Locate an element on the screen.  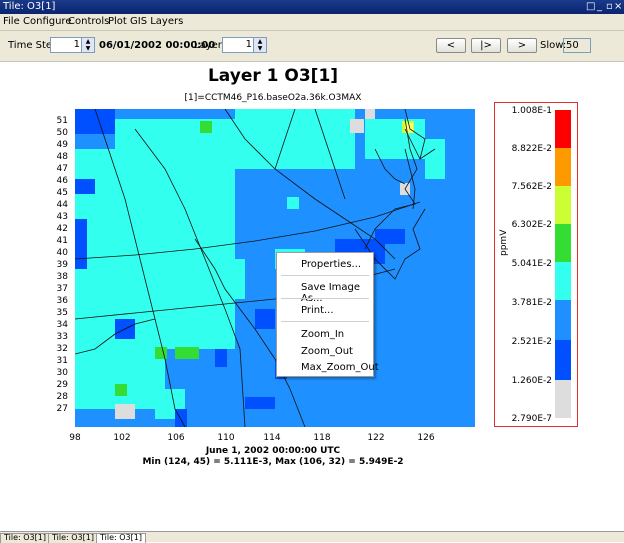
x-tick: 106 is located at coordinates (176, 438).